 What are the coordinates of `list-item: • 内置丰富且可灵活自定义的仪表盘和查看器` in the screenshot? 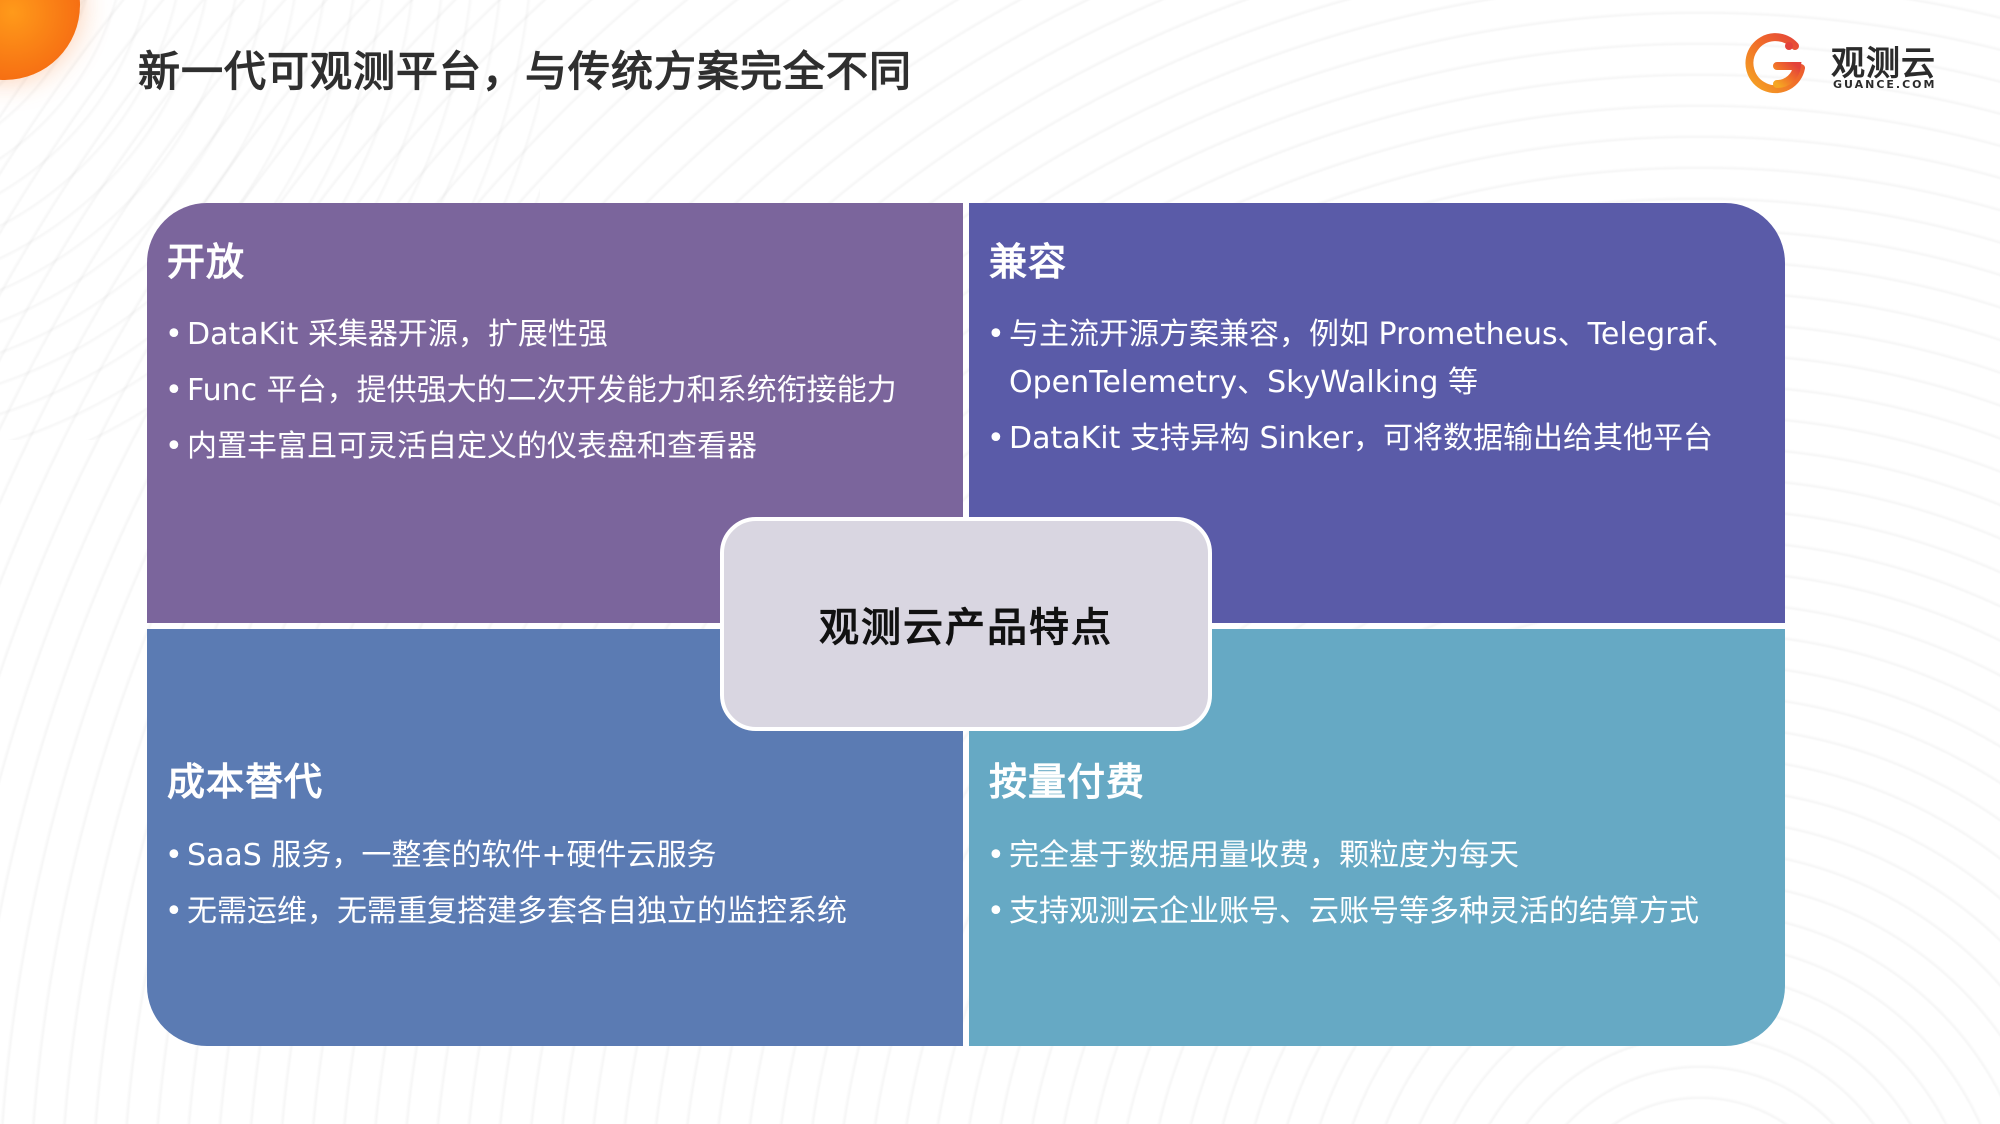 It's located at (571, 447).